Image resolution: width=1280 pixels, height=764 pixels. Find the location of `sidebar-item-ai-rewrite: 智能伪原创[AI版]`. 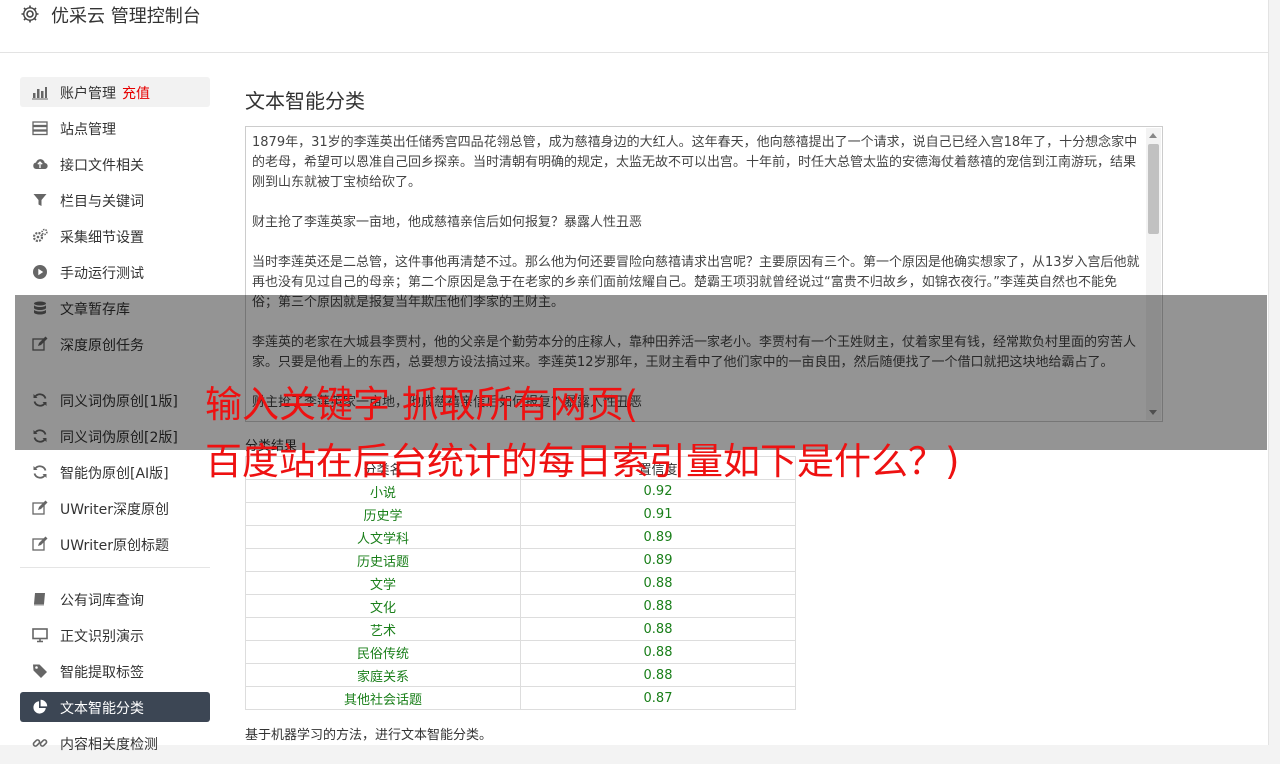

sidebar-item-ai-rewrite: 智能伪原创[AI版] is located at coordinates (115, 472).